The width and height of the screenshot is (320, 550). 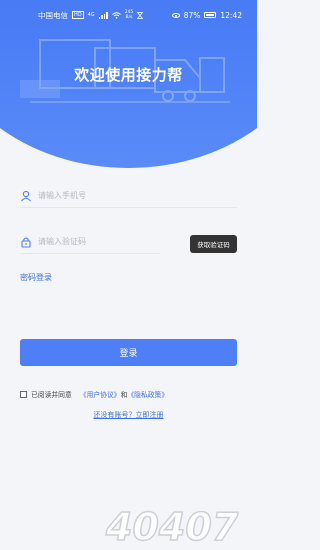 I want to click on watermark-text: 40407, so click(x=172, y=527).